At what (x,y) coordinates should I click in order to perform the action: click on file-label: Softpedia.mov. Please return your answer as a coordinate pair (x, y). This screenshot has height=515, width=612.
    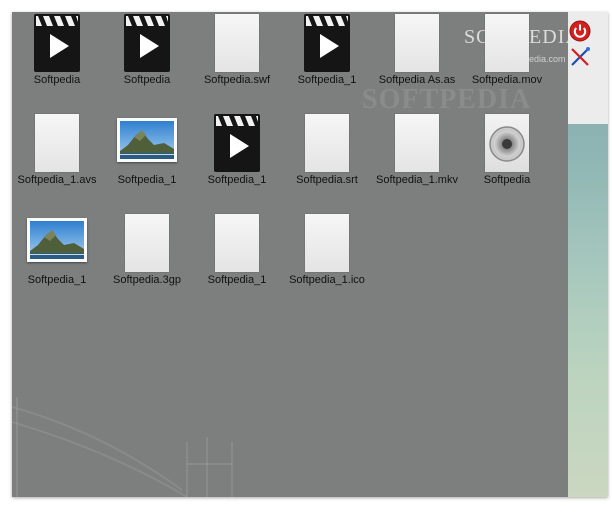
    Looking at the image, I should click on (507, 80).